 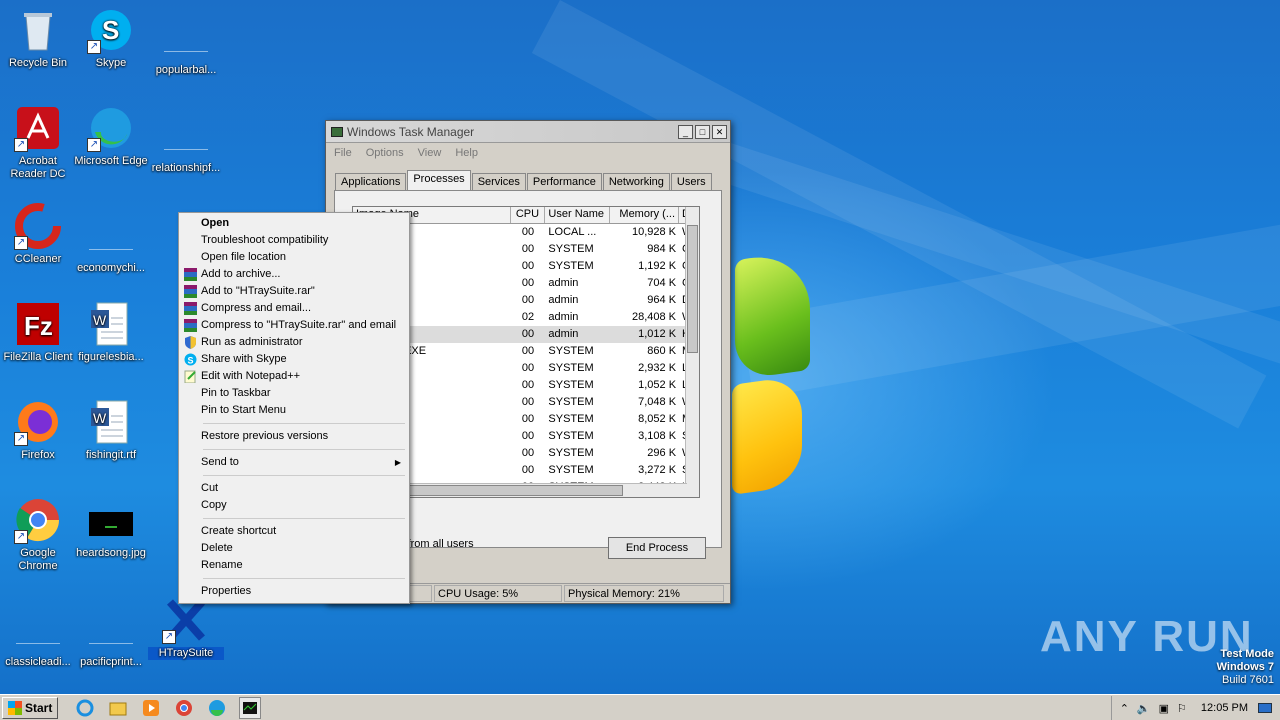 What do you see at coordinates (15, 707) in the screenshot?
I see `windows-flag-icon` at bounding box center [15, 707].